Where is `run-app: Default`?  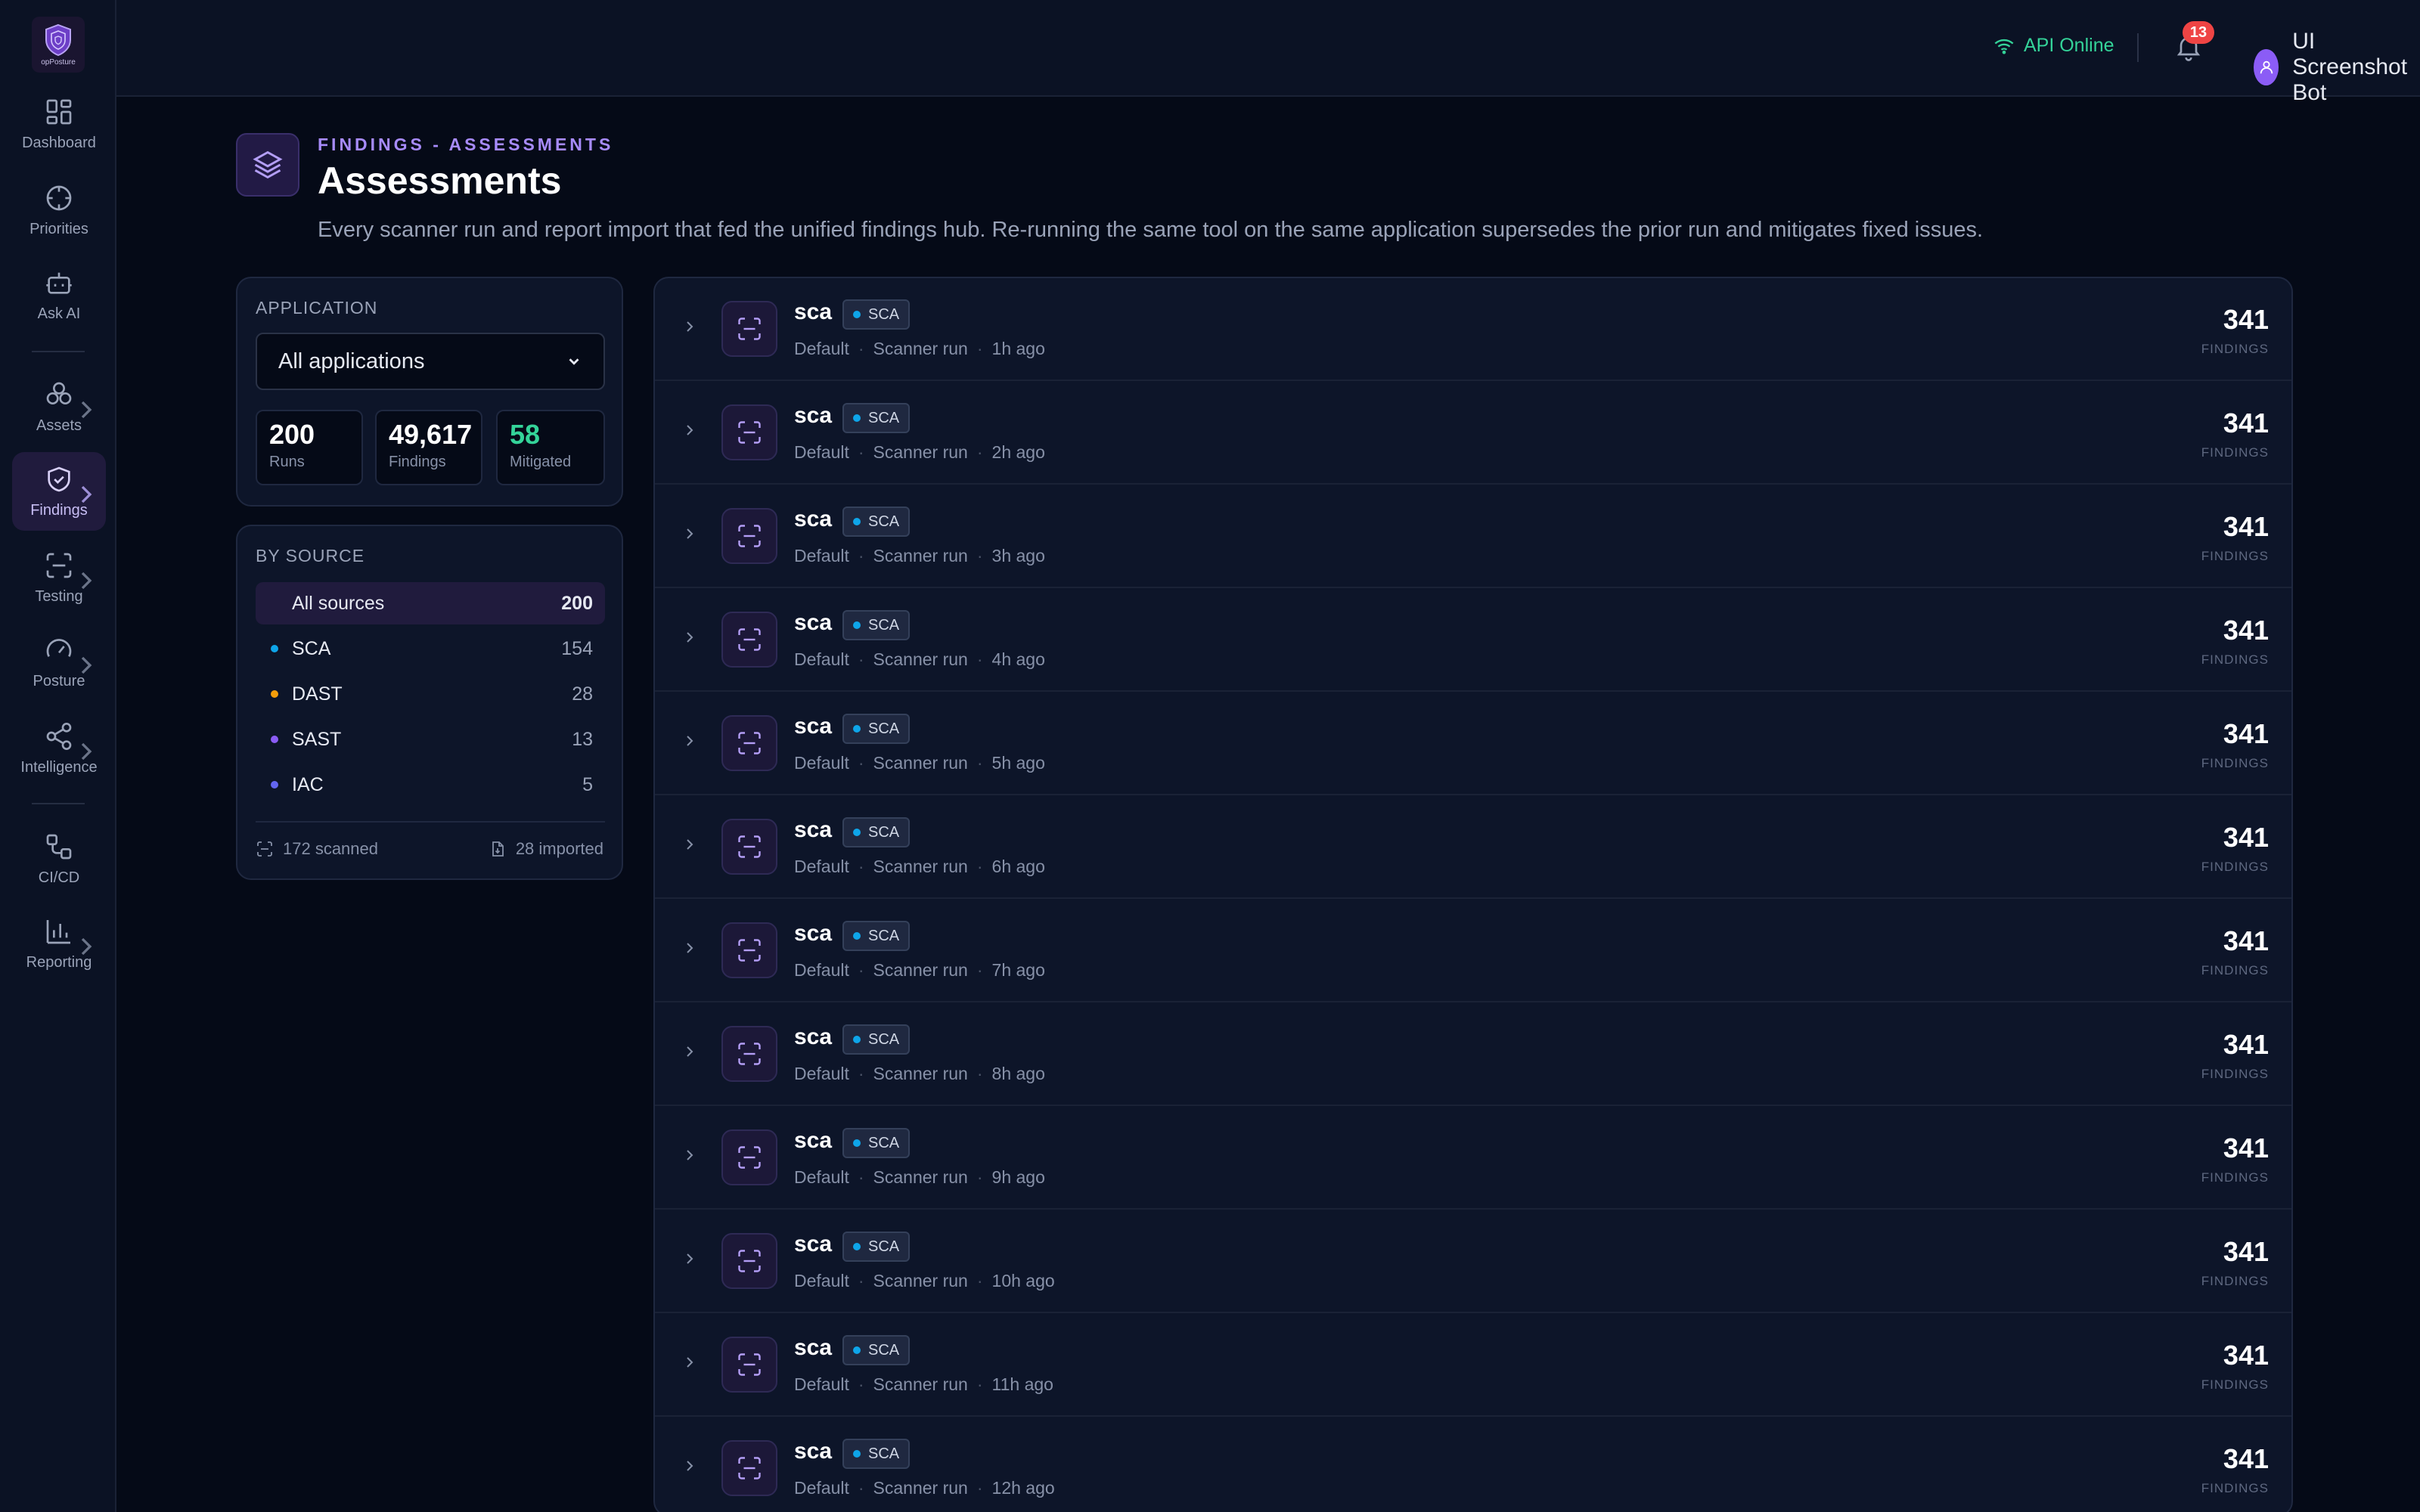 run-app: Default is located at coordinates (822, 1384).